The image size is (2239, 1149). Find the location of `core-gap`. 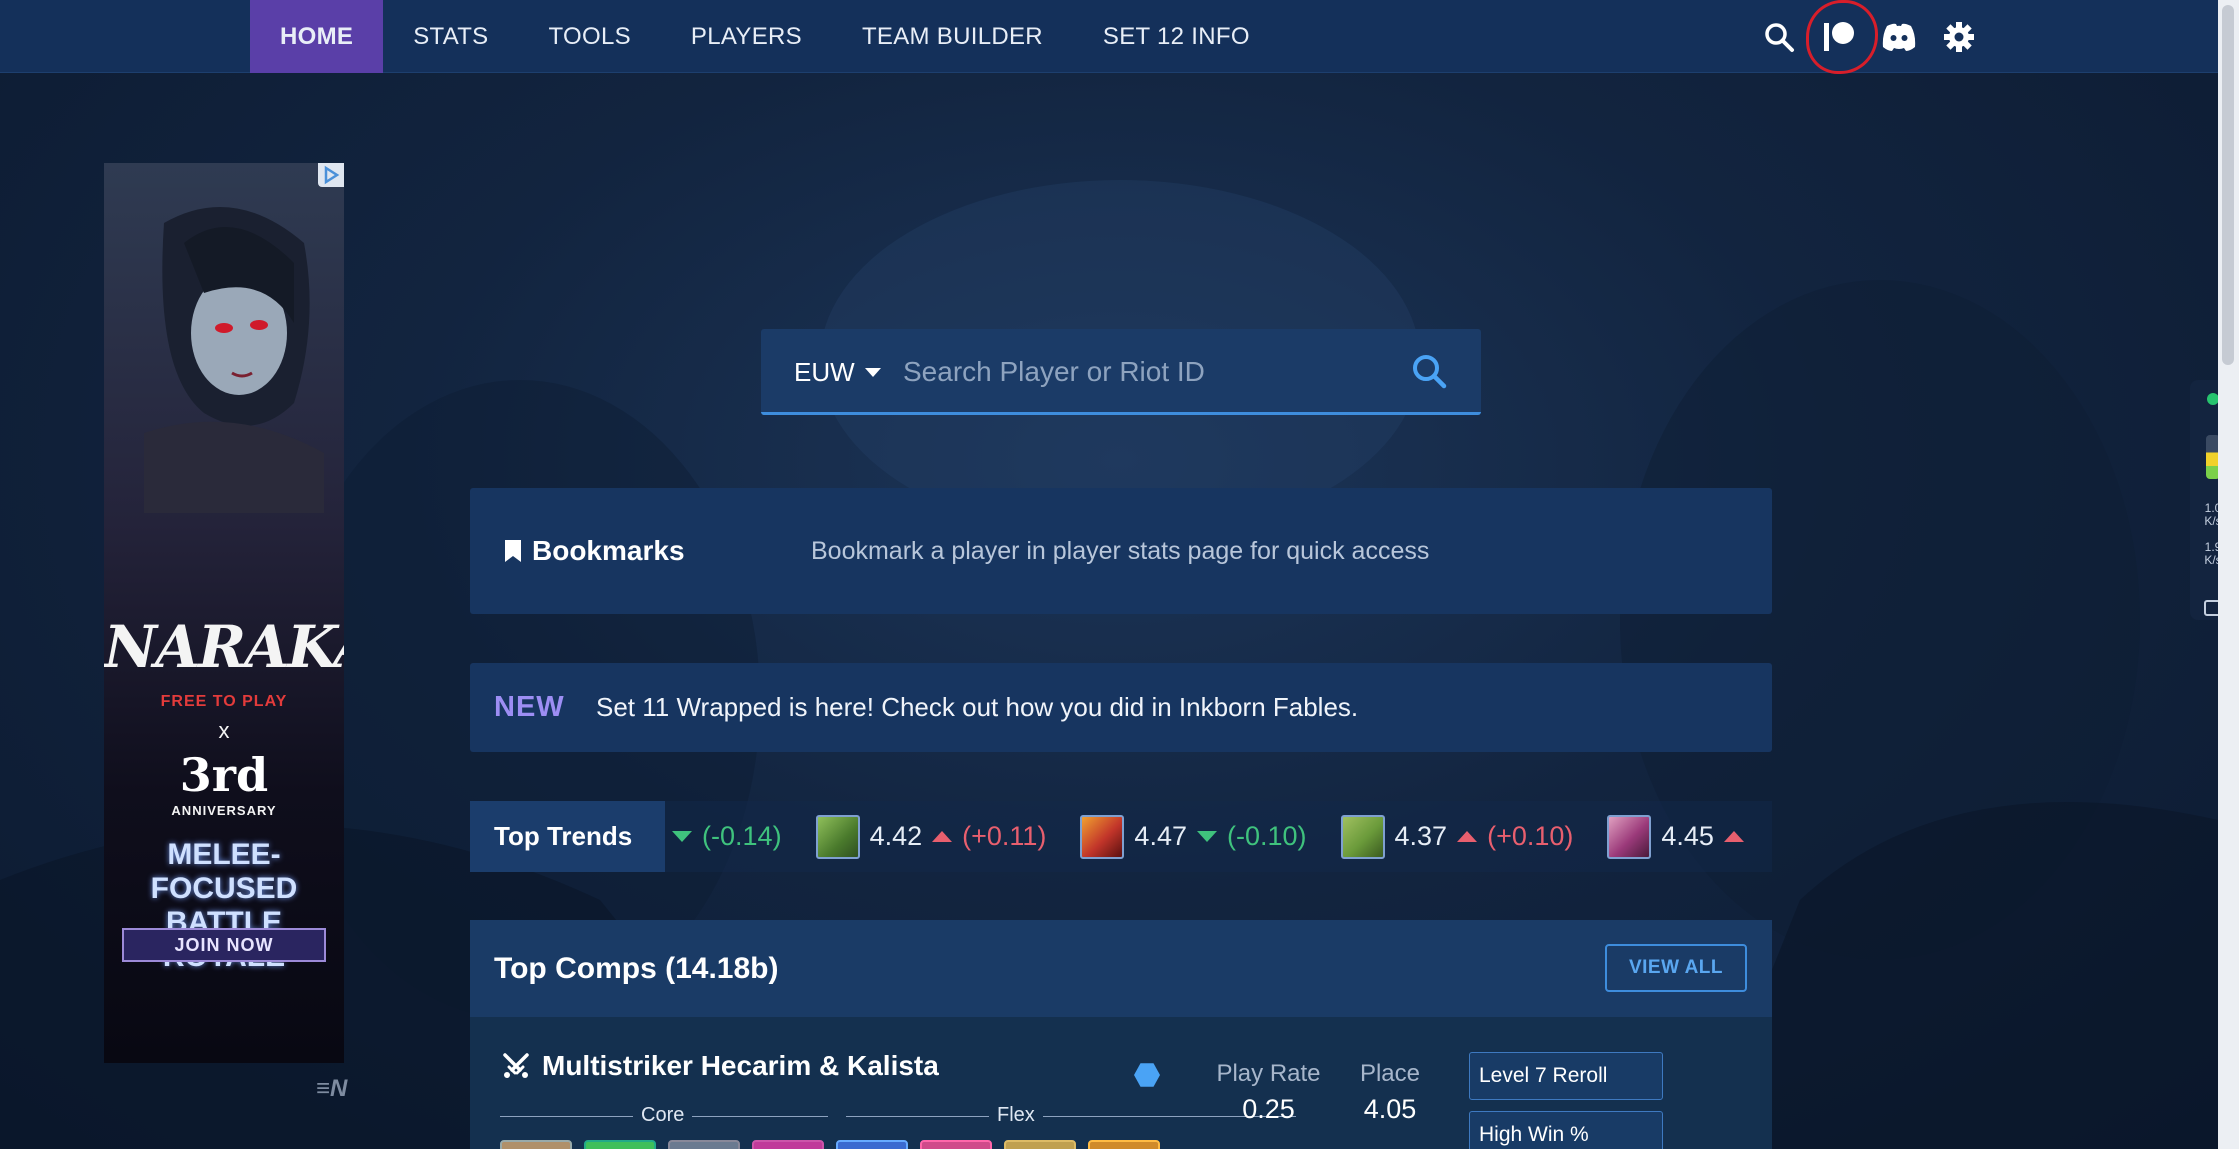

core-gap is located at coordinates (837, 1116).